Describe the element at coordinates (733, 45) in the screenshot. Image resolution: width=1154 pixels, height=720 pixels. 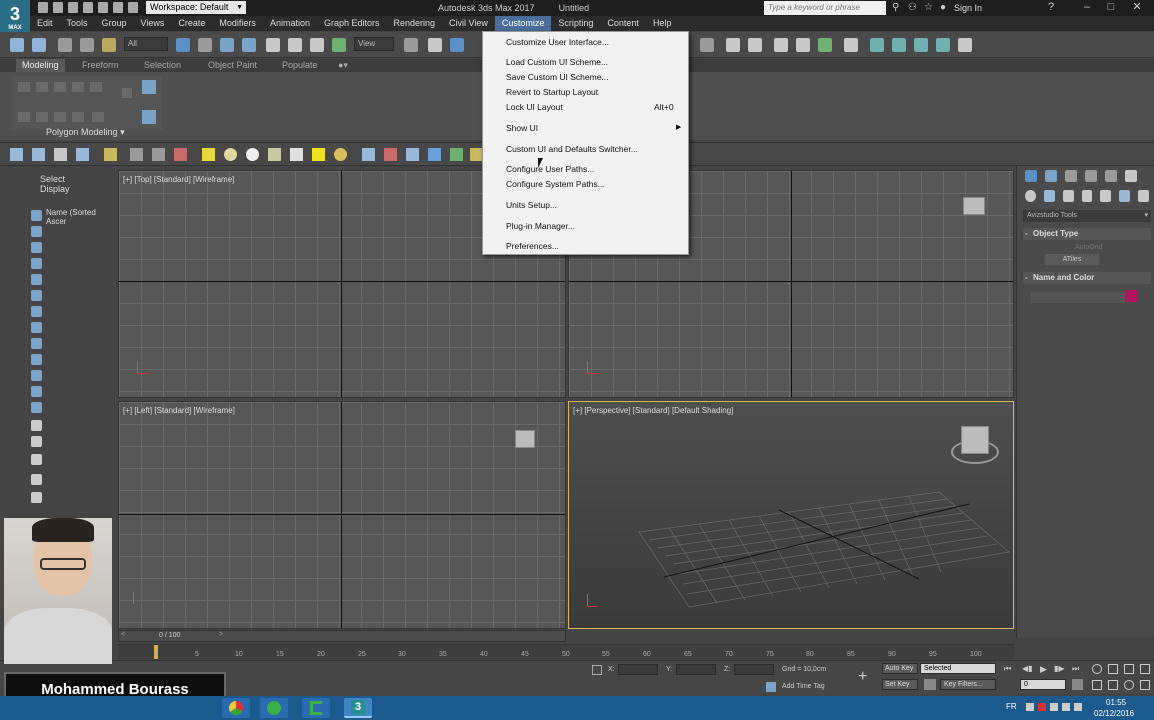
I see `scene-explorer-icon` at that location.